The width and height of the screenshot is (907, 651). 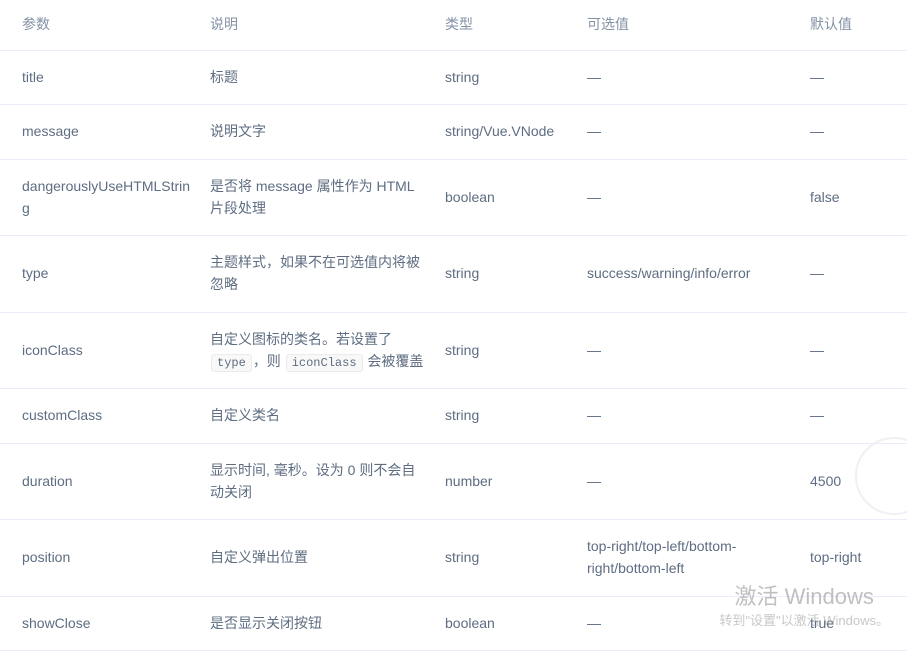 I want to click on cell-desc: 主题样式，如果不在可选值内将被忽略, so click(x=323, y=274).